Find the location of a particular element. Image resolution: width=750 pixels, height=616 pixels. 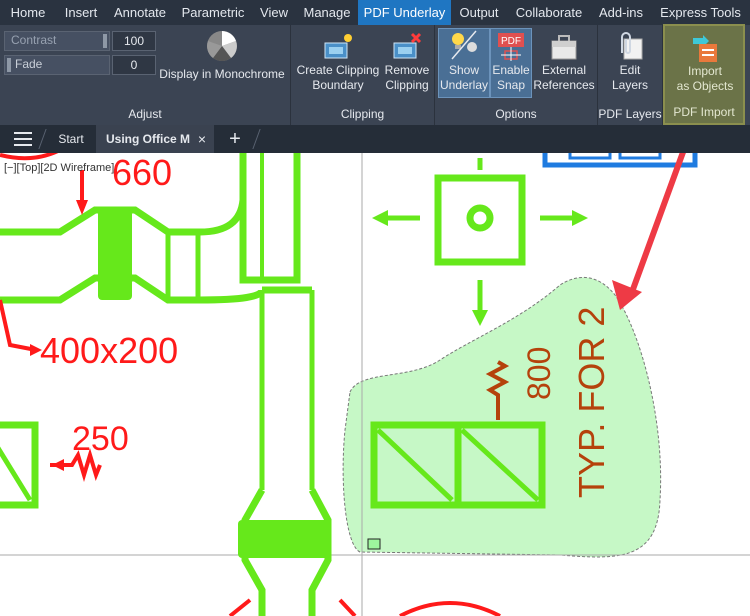

display-monochrome-button: Display in Monochrome is located at coordinates (222, 55).